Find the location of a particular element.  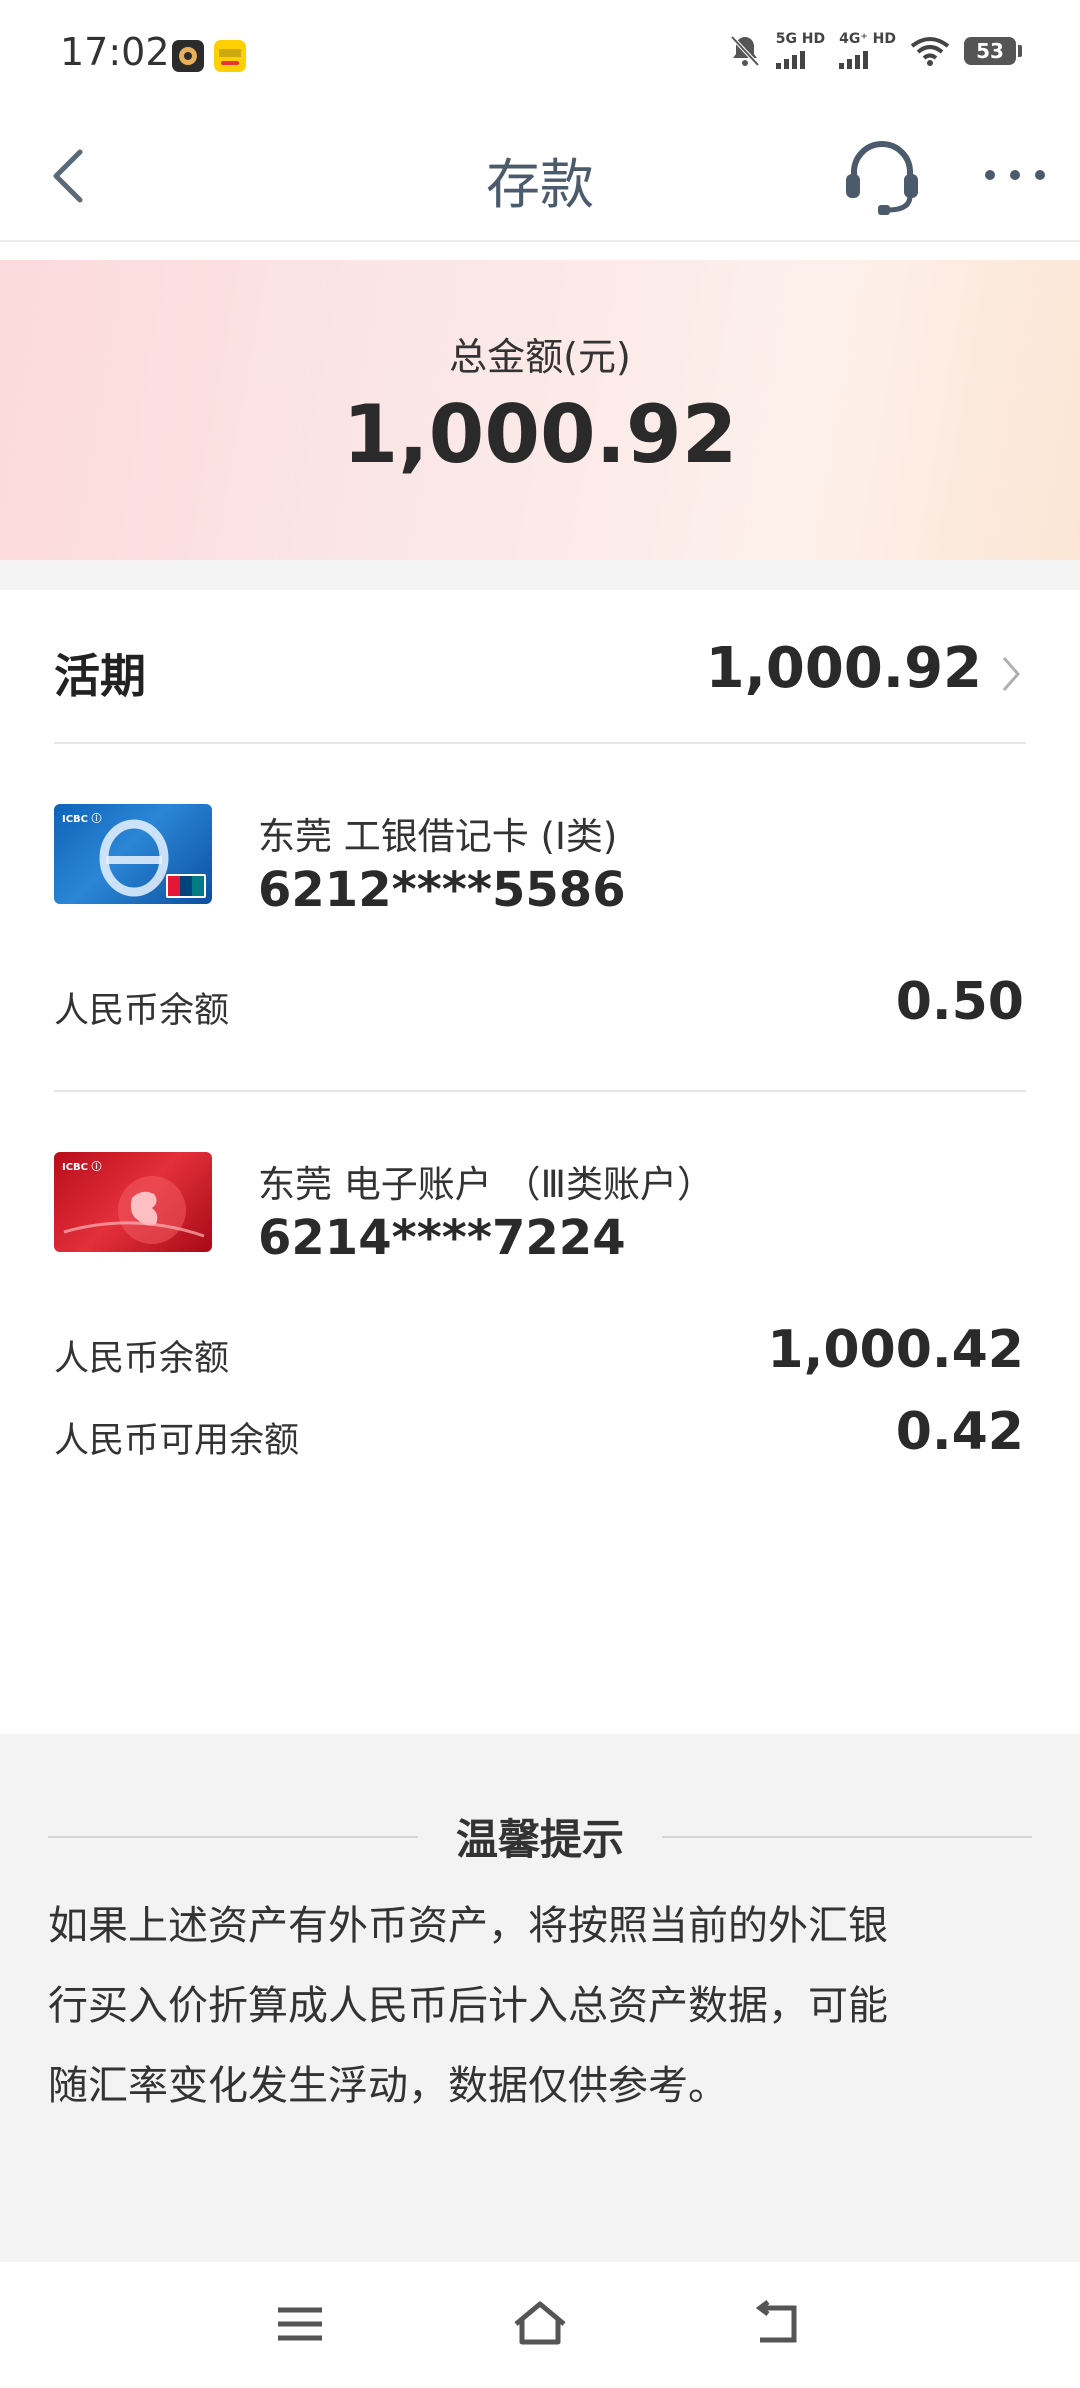

back-nav-icon is located at coordinates (780, 2324).